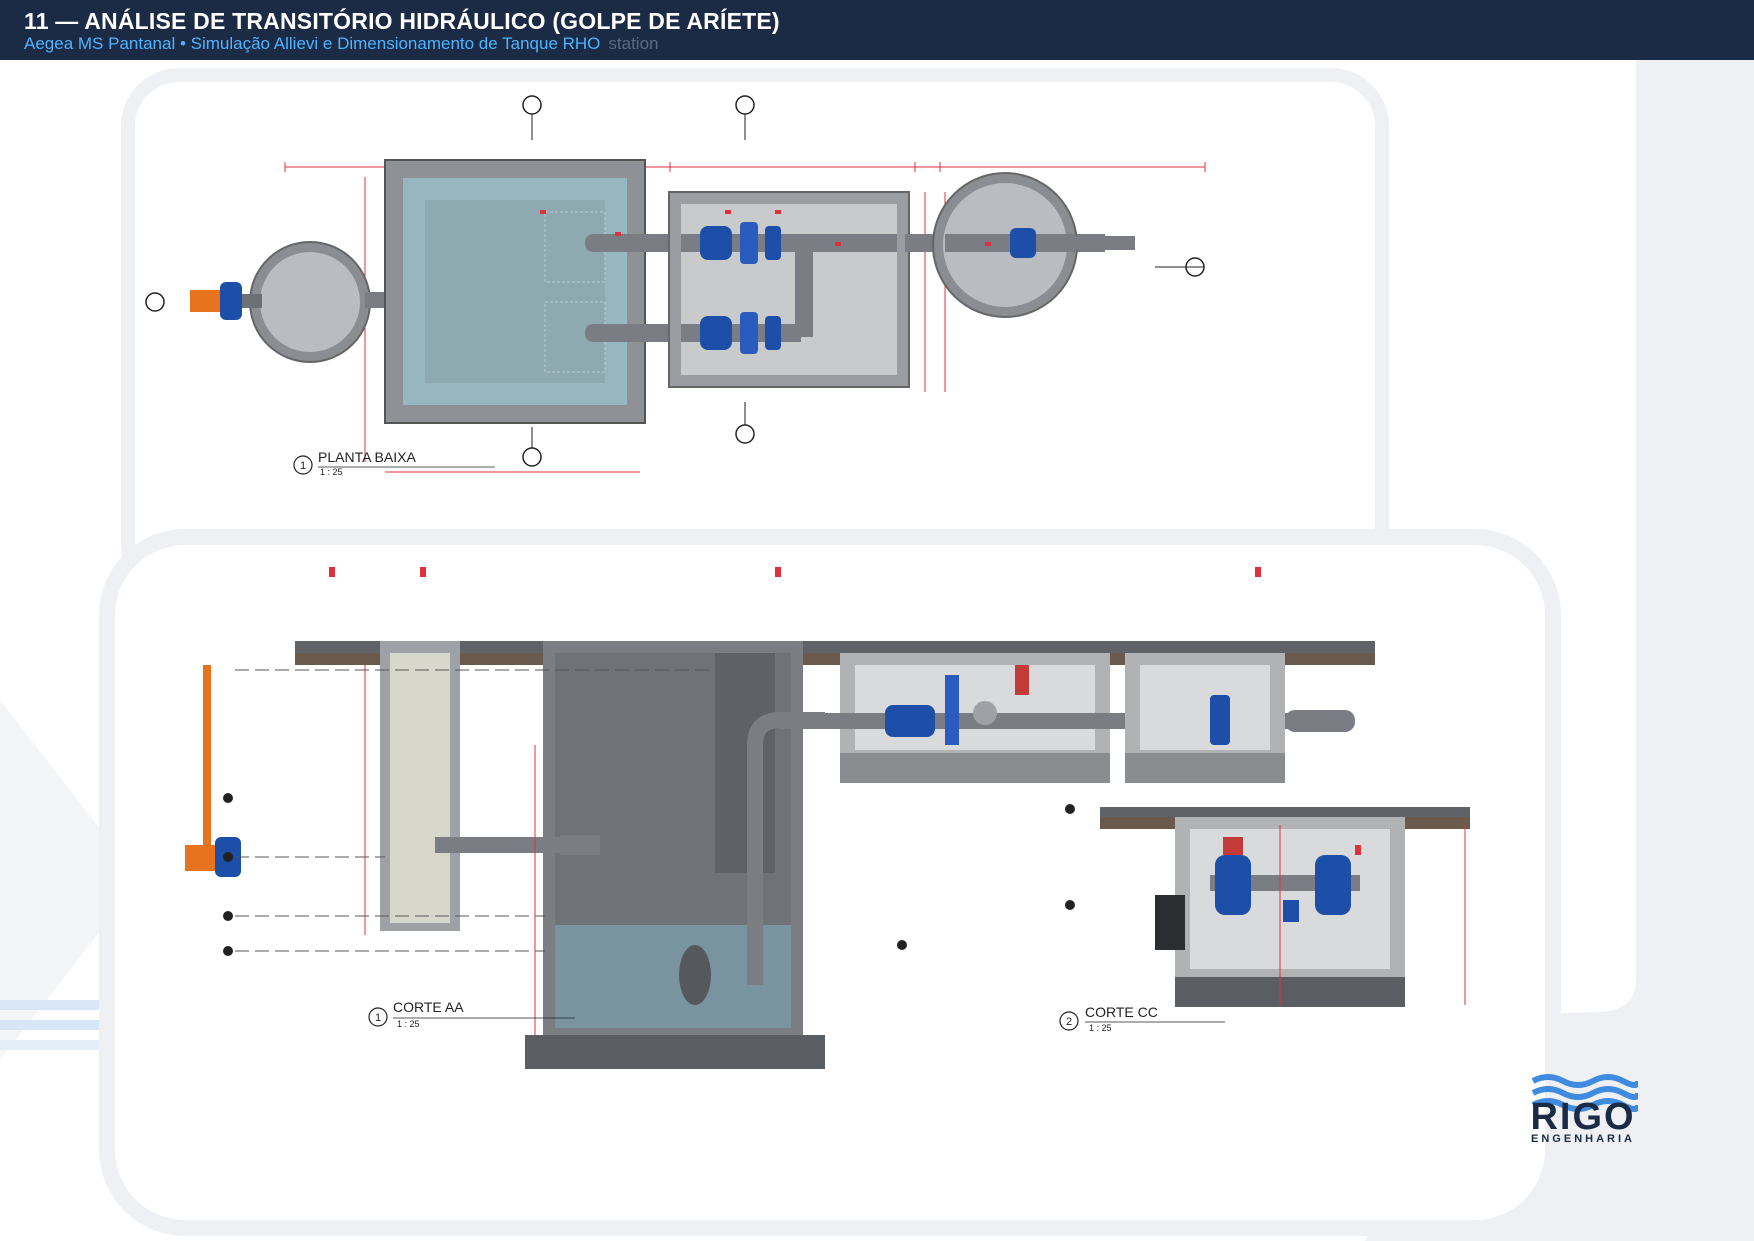 This screenshot has height=1241, width=1754. Describe the element at coordinates (428, 1007) in the screenshot. I see `section-aa-title: CORTE AA` at that location.